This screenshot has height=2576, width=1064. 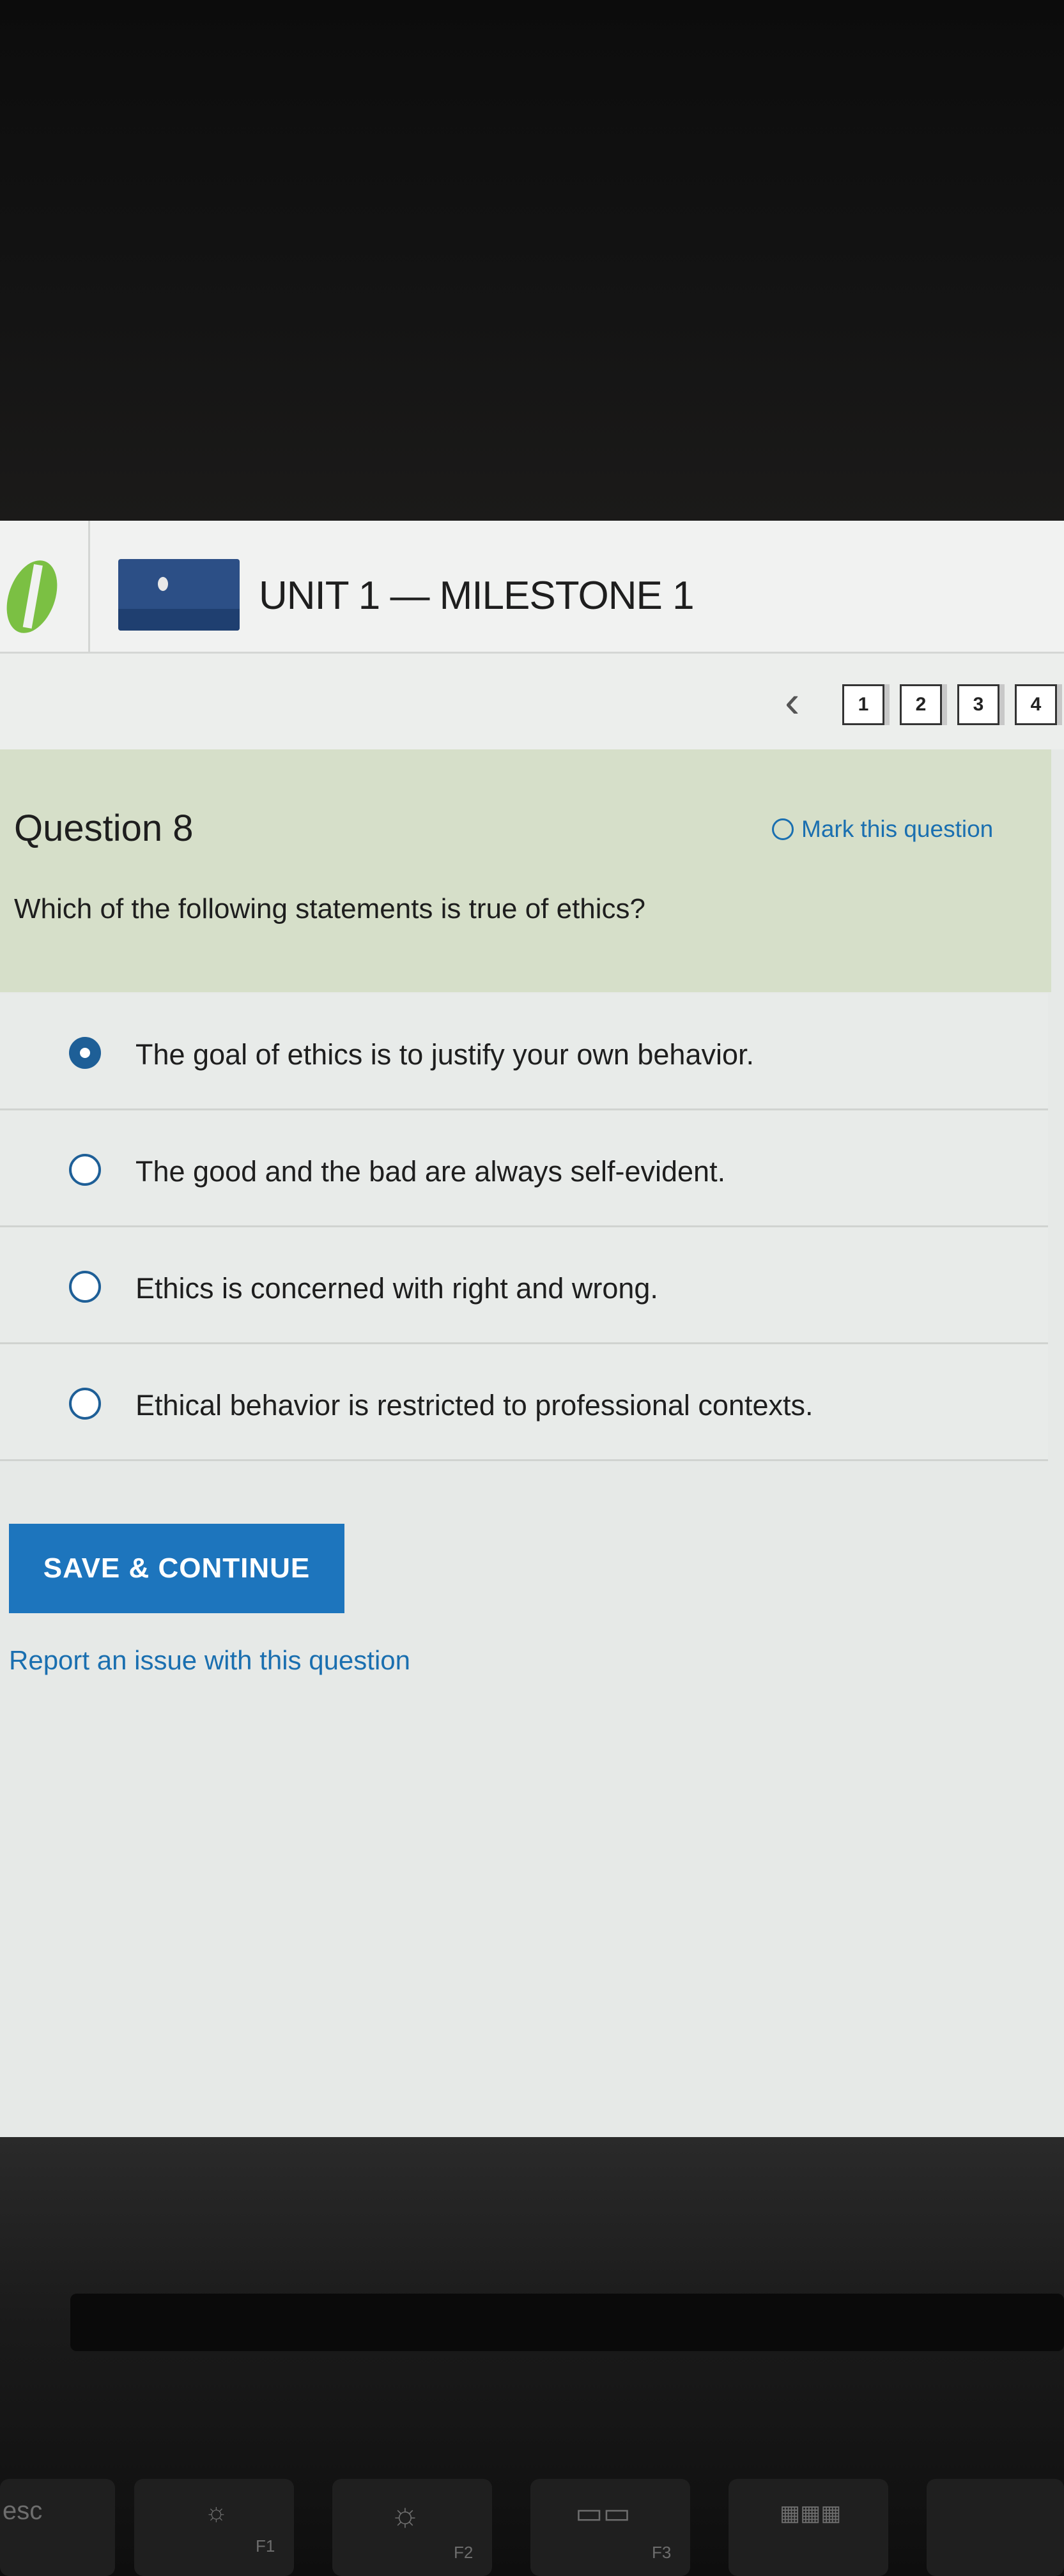 What do you see at coordinates (603, 2512) in the screenshot?
I see `mission-control-icon: ▭▭` at bounding box center [603, 2512].